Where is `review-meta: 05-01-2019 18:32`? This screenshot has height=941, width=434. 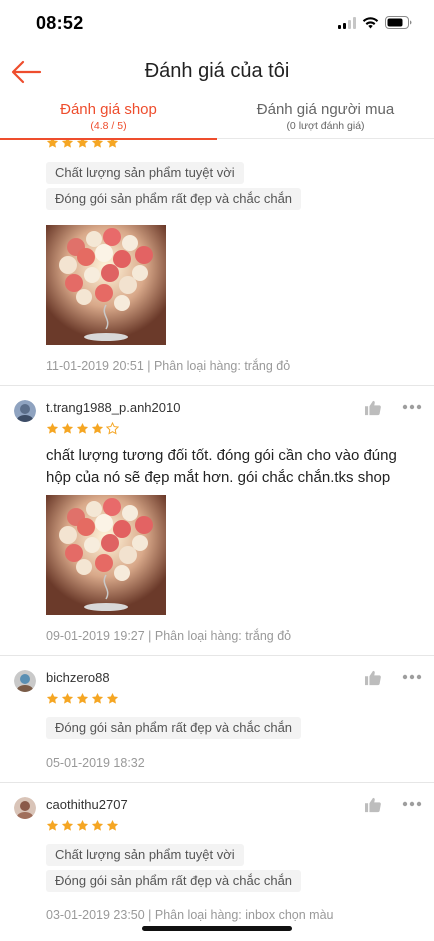
review-meta: 05-01-2019 18:32 is located at coordinates (95, 763).